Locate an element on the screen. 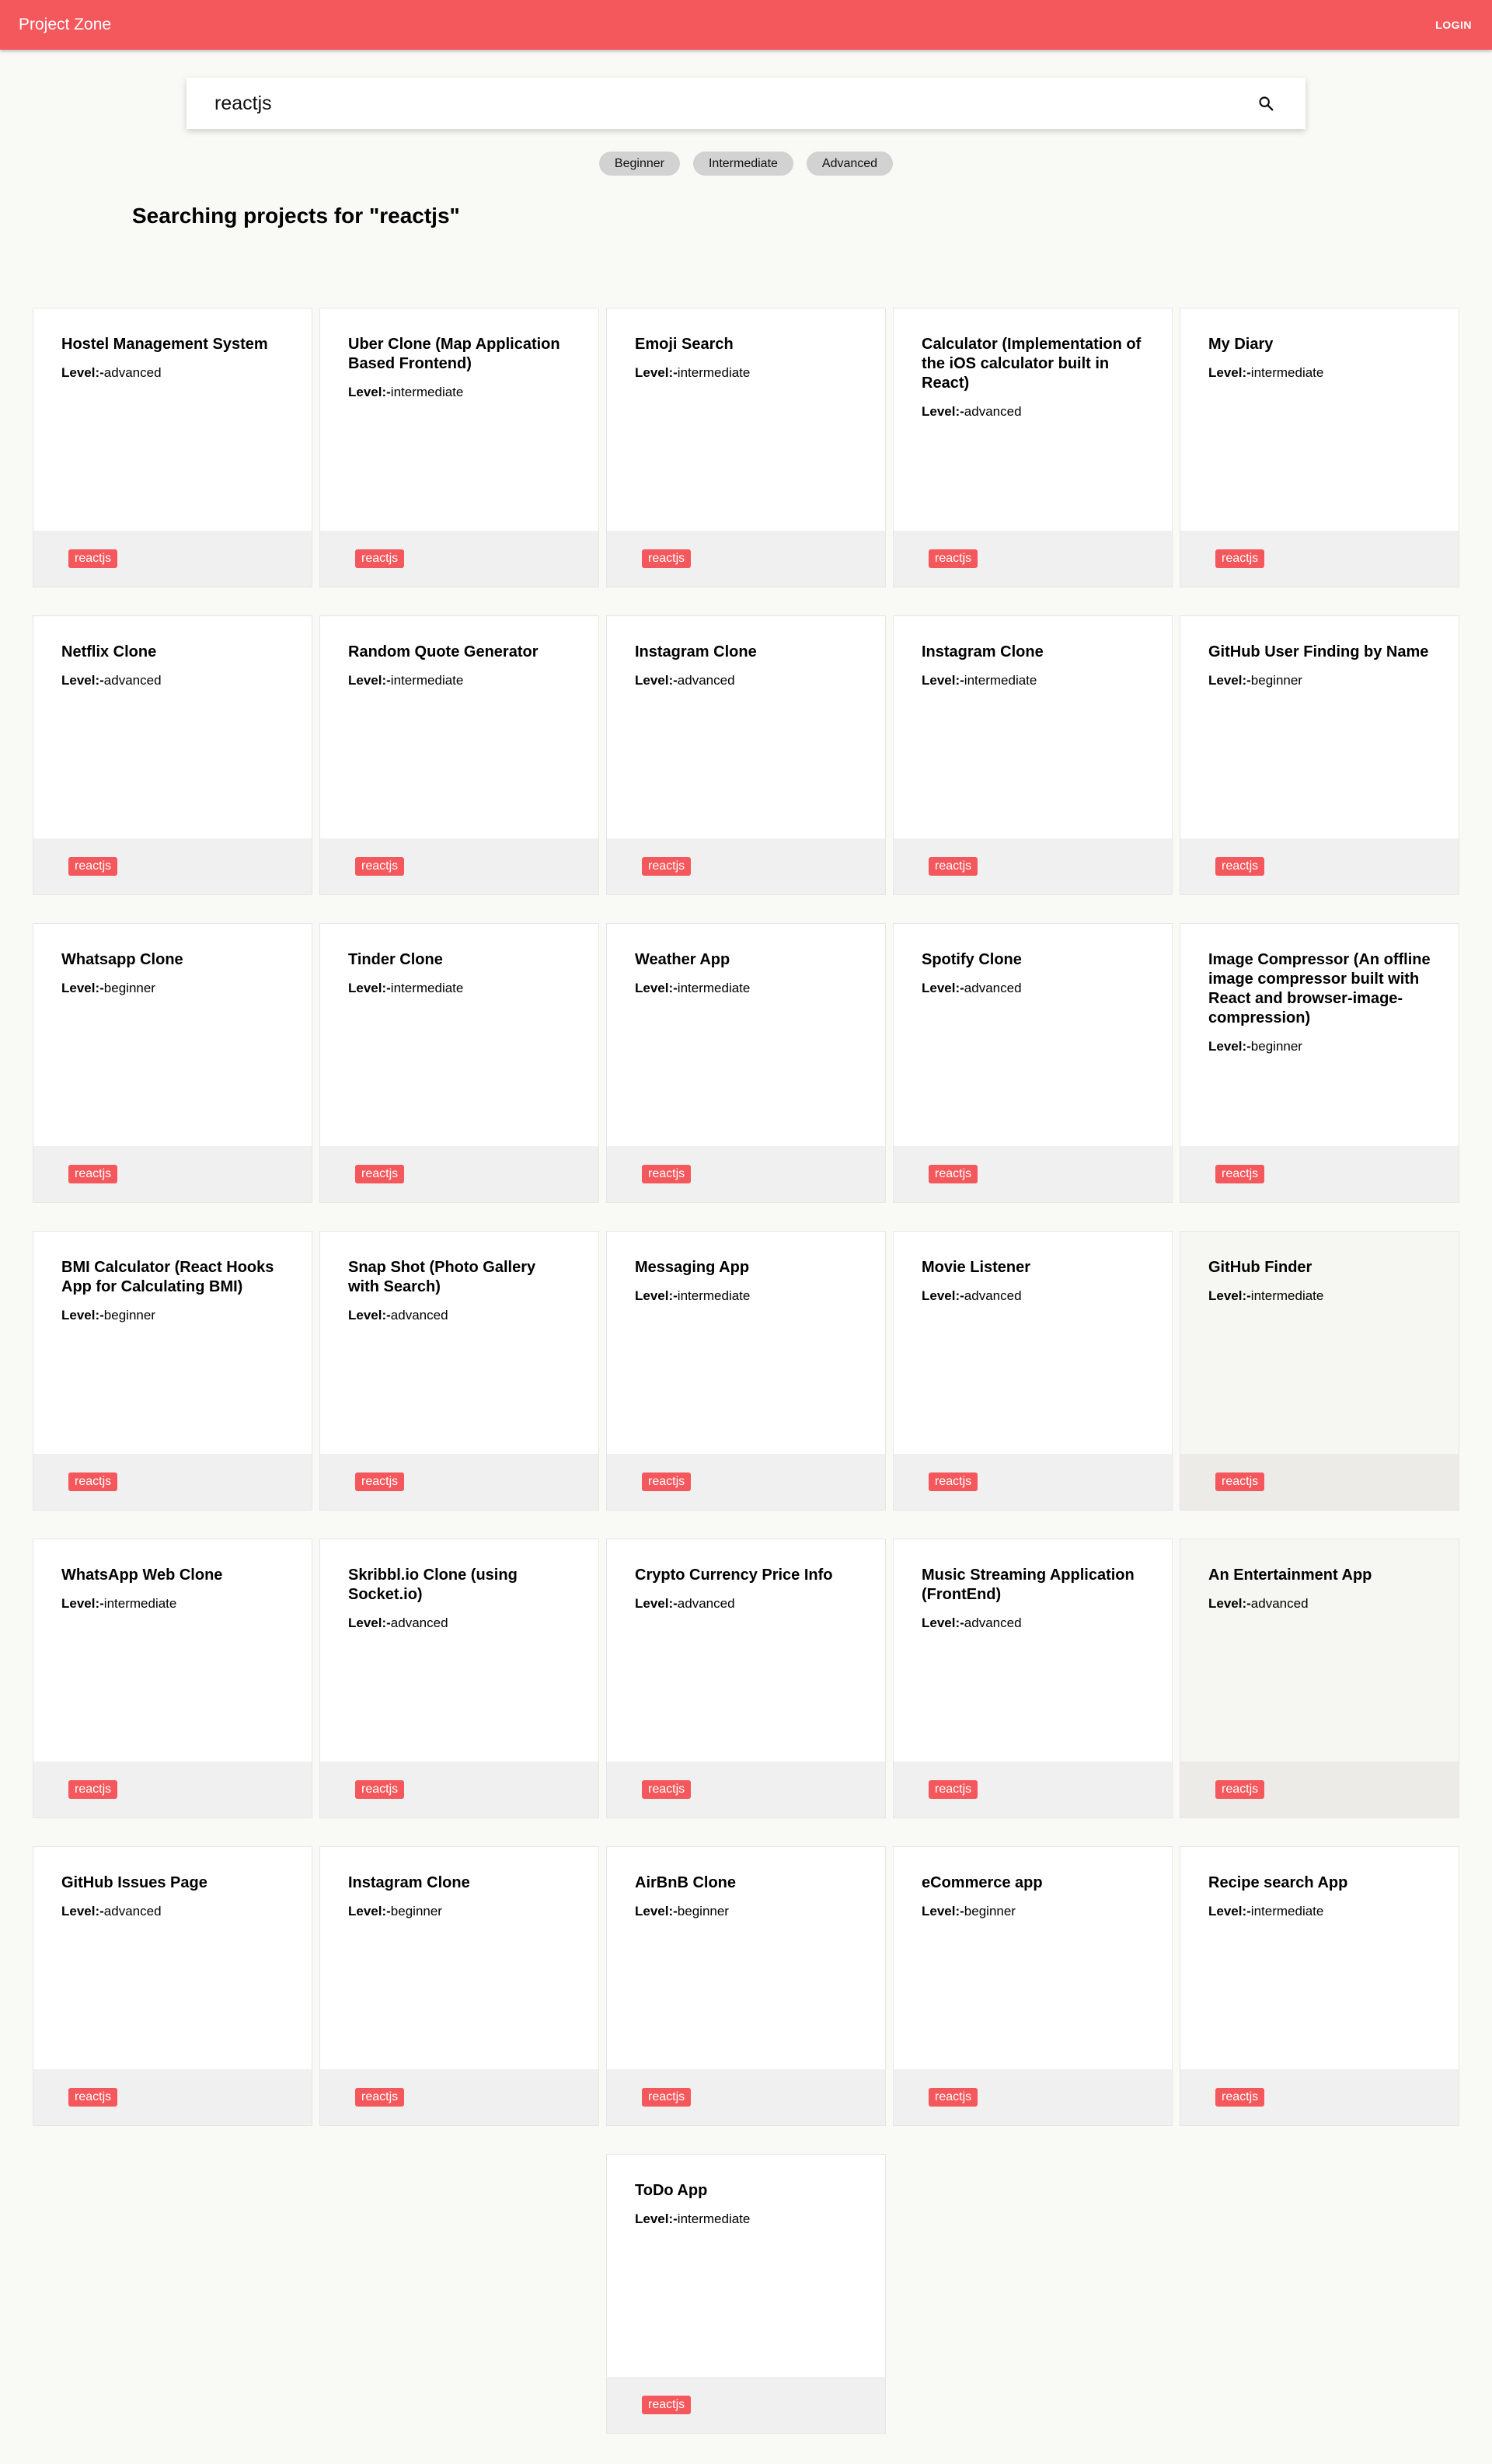  project-title: Instagram Clone is located at coordinates (409, 1882).